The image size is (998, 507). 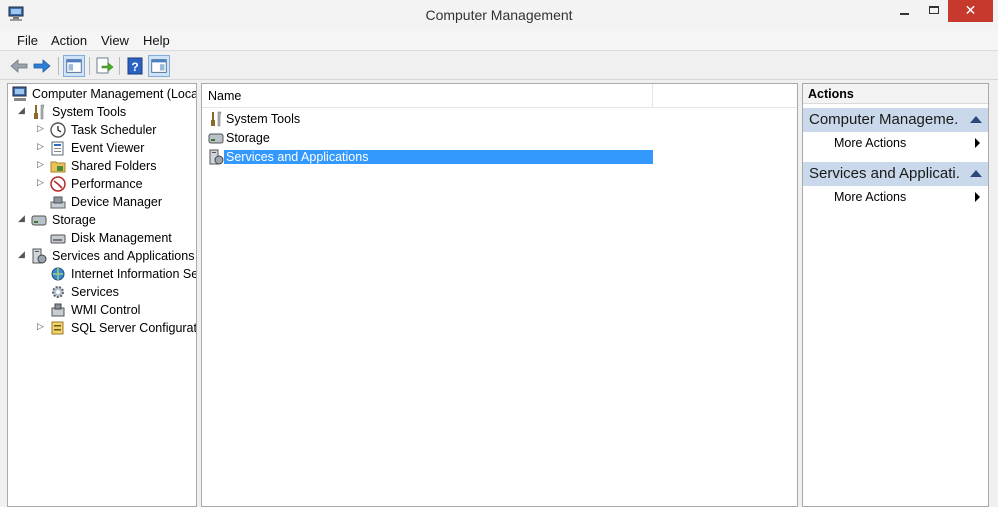 What do you see at coordinates (438, 157) in the screenshot?
I see `list-item-label: Services and Applications` at bounding box center [438, 157].